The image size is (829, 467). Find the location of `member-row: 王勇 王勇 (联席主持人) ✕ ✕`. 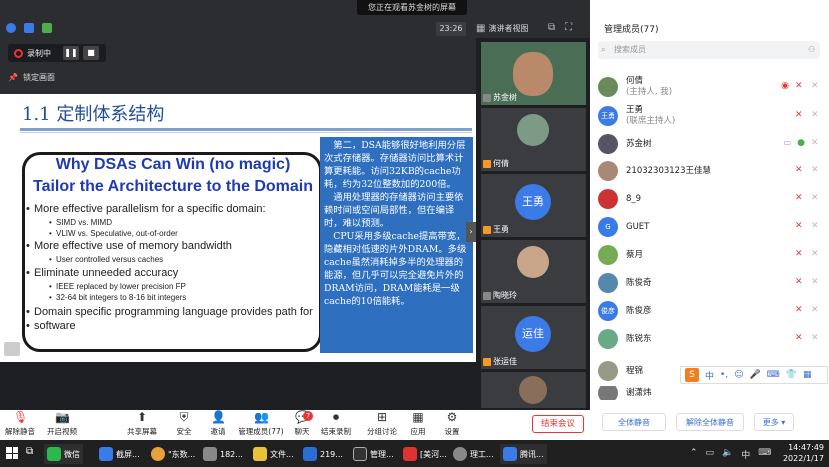

member-row: 王勇 王勇 (联席主持人) ✕ ✕ is located at coordinates (710, 116).